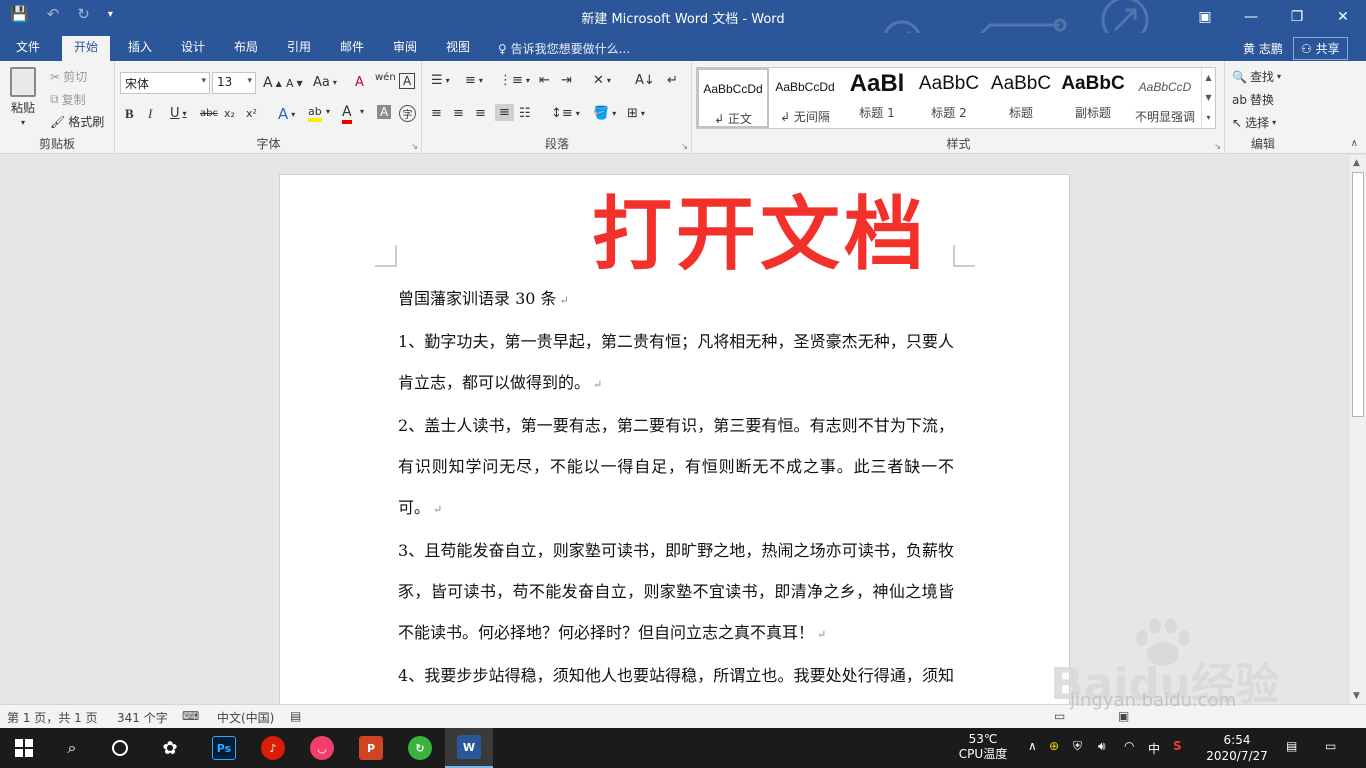  Describe the element at coordinates (544, 80) in the screenshot. I see `decrease-indent-button: ⇤` at that location.